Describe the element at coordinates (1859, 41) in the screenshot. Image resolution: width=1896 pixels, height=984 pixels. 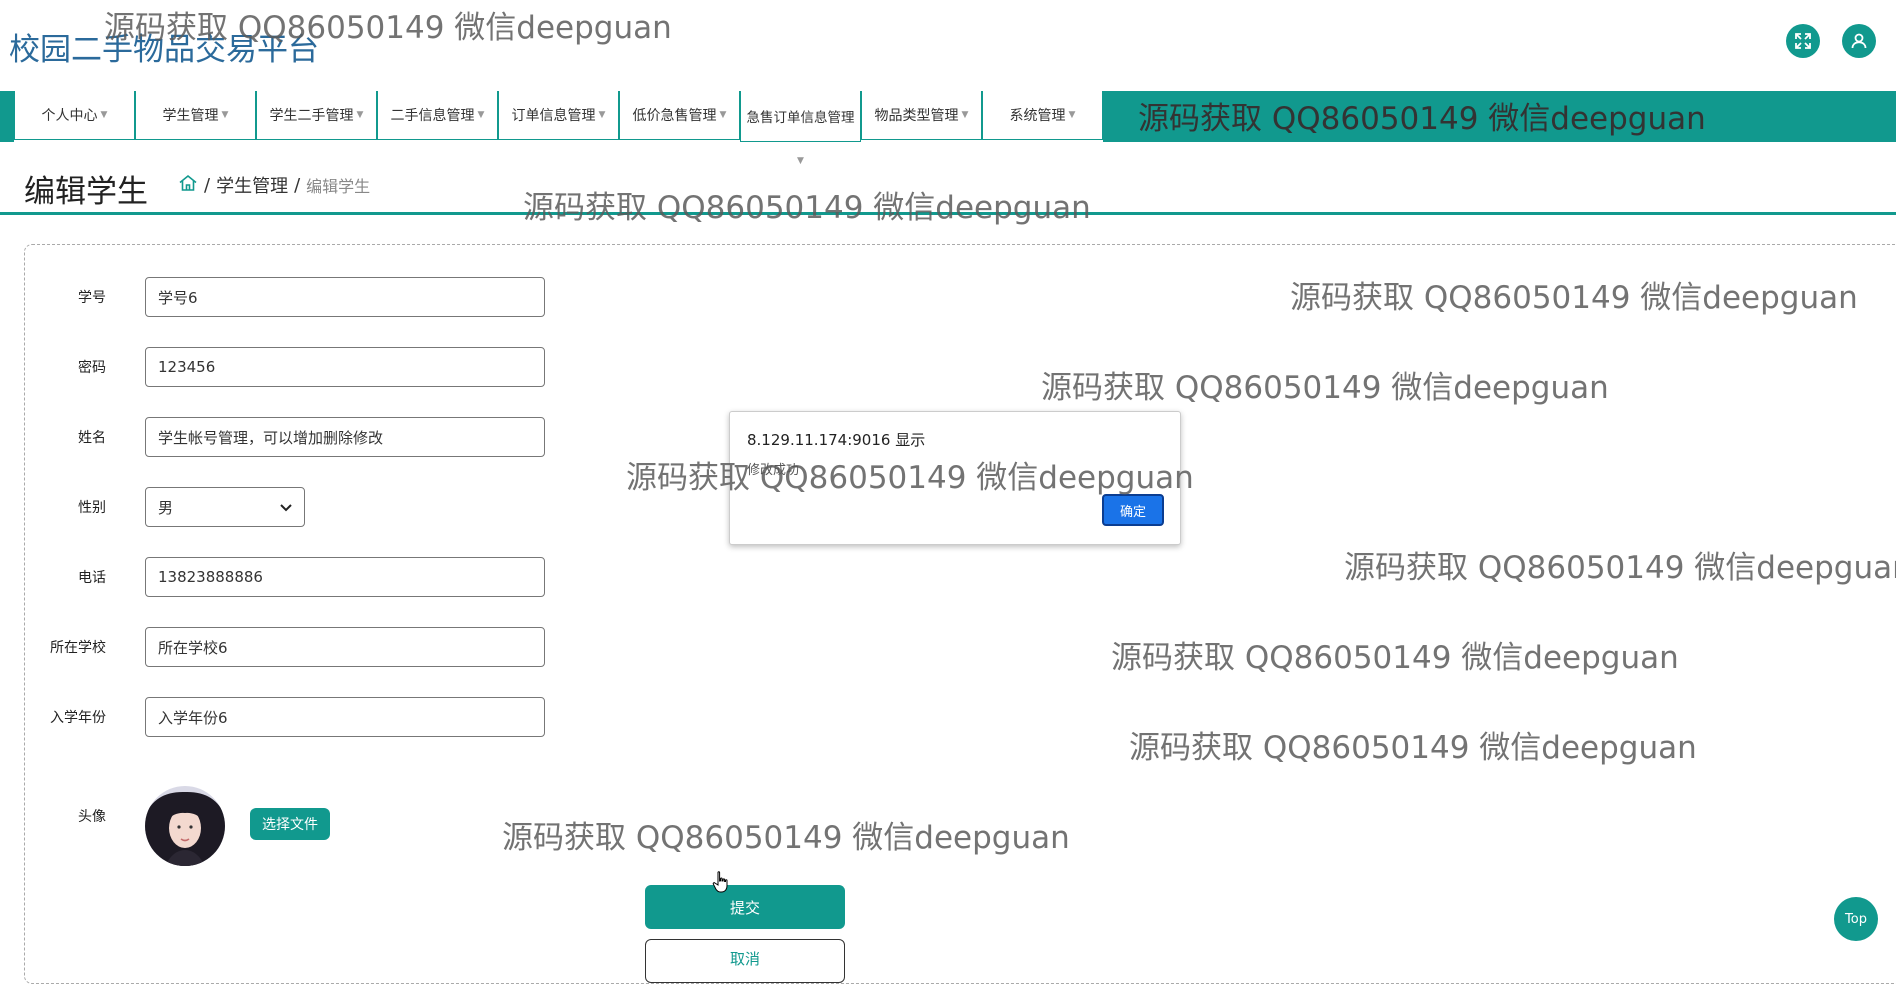
I see `user-icon` at that location.